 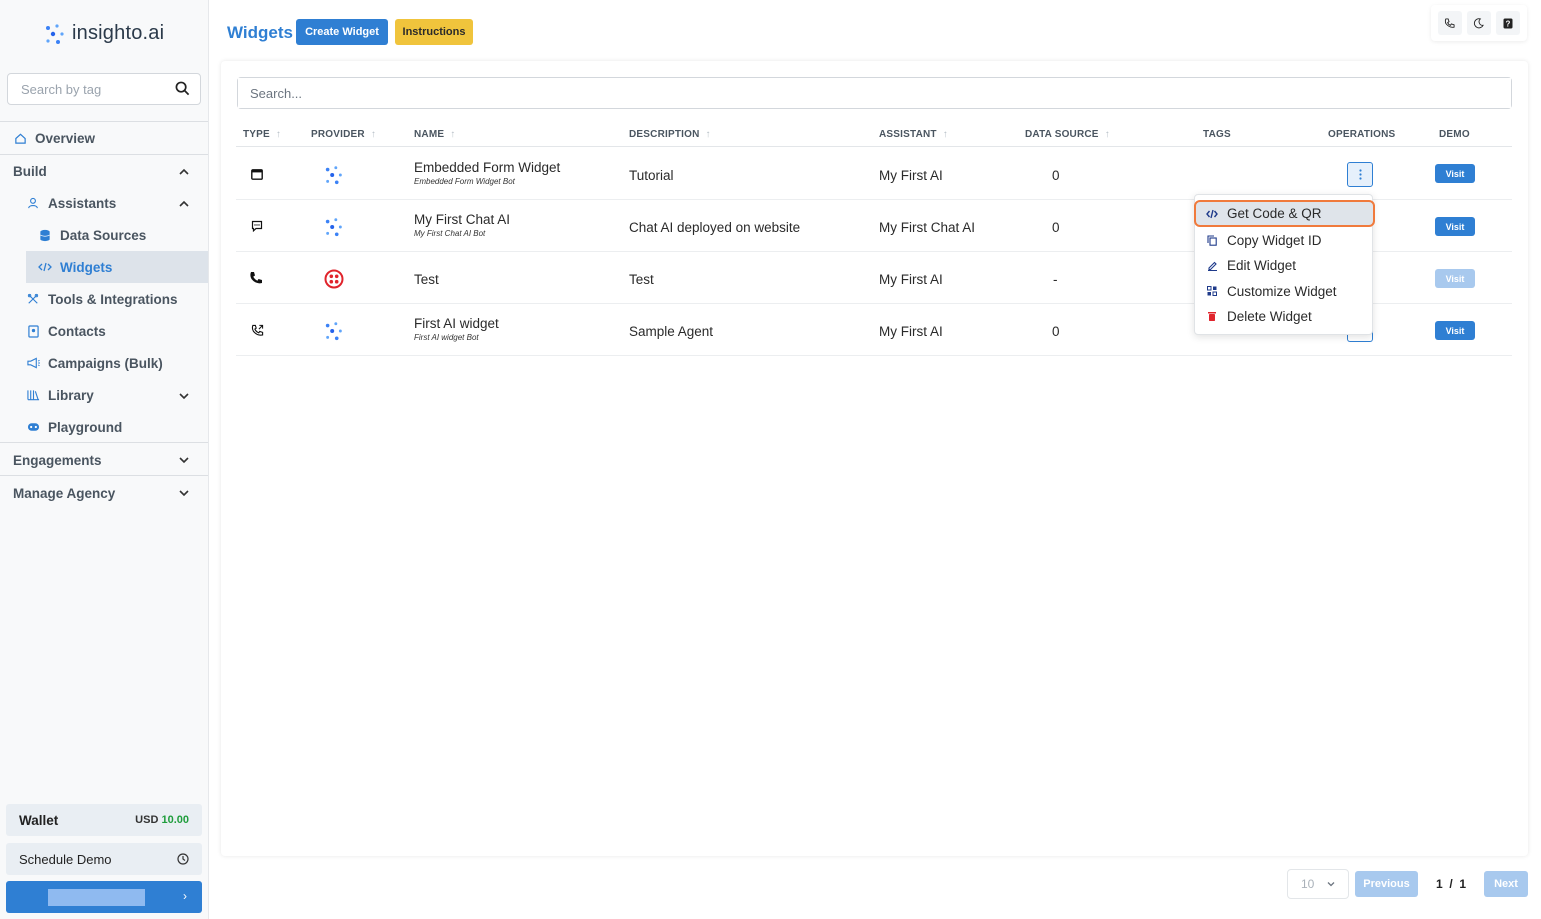 I want to click on brand-logo: insighto.ai, so click(x=104, y=33).